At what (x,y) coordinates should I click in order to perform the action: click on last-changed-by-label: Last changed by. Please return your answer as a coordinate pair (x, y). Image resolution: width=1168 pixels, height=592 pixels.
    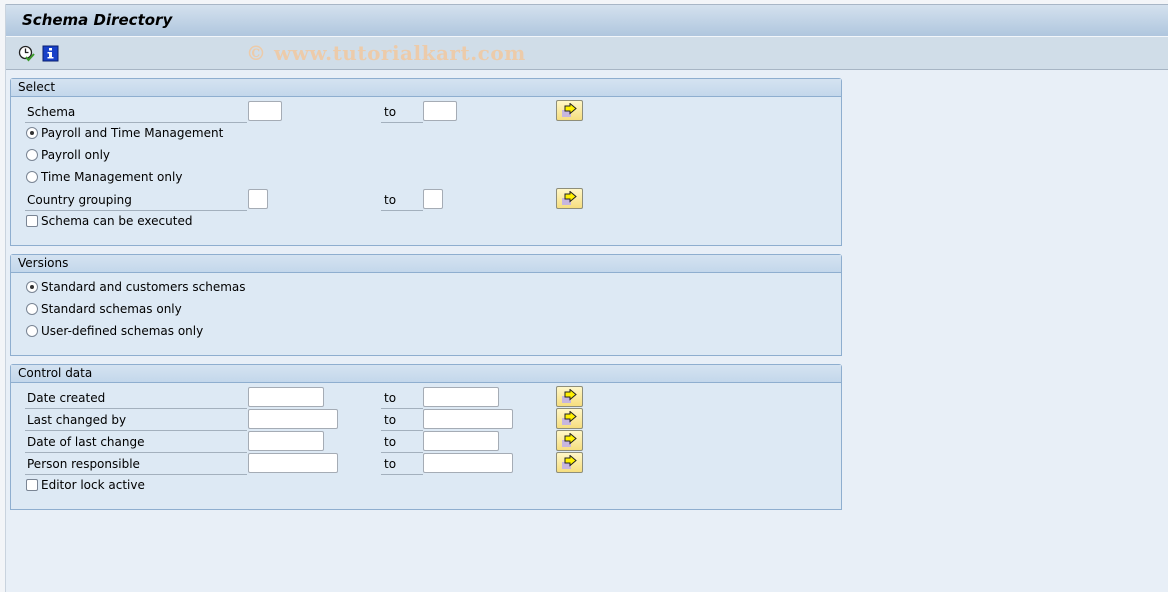
    Looking at the image, I should click on (136, 421).